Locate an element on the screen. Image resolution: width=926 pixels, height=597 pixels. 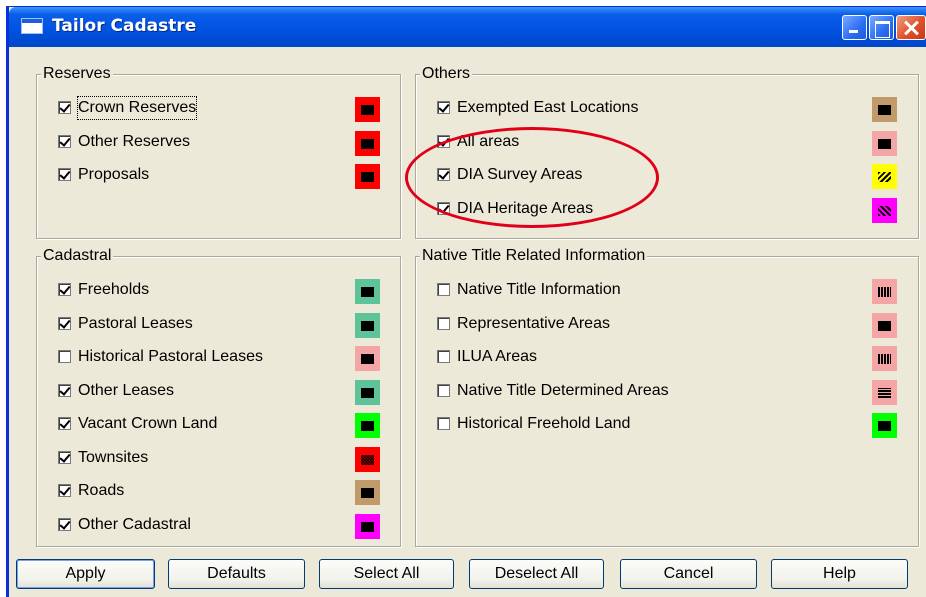
color-swatch-pastoral-leases is located at coordinates (367, 325).